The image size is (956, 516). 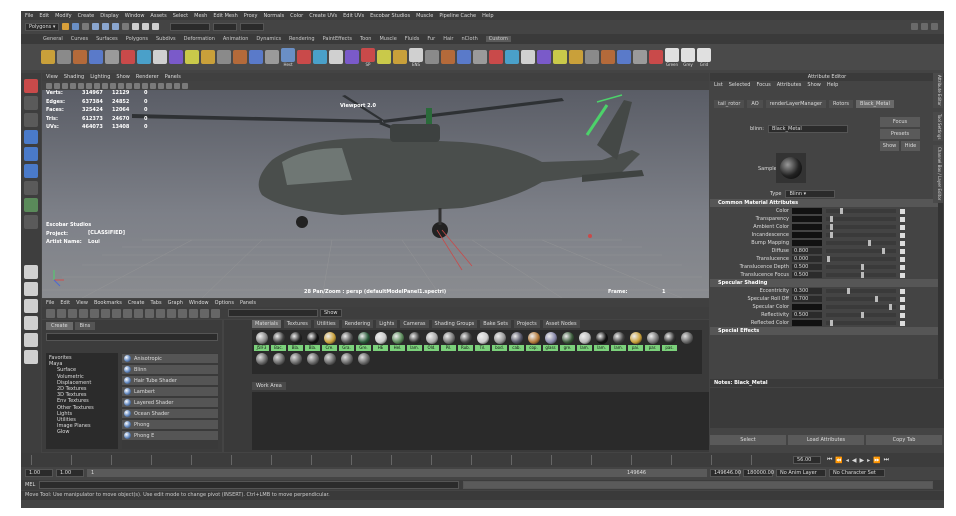 What do you see at coordinates (59, 326) in the screenshot?
I see `create-bar-tab-create: Create` at bounding box center [59, 326].